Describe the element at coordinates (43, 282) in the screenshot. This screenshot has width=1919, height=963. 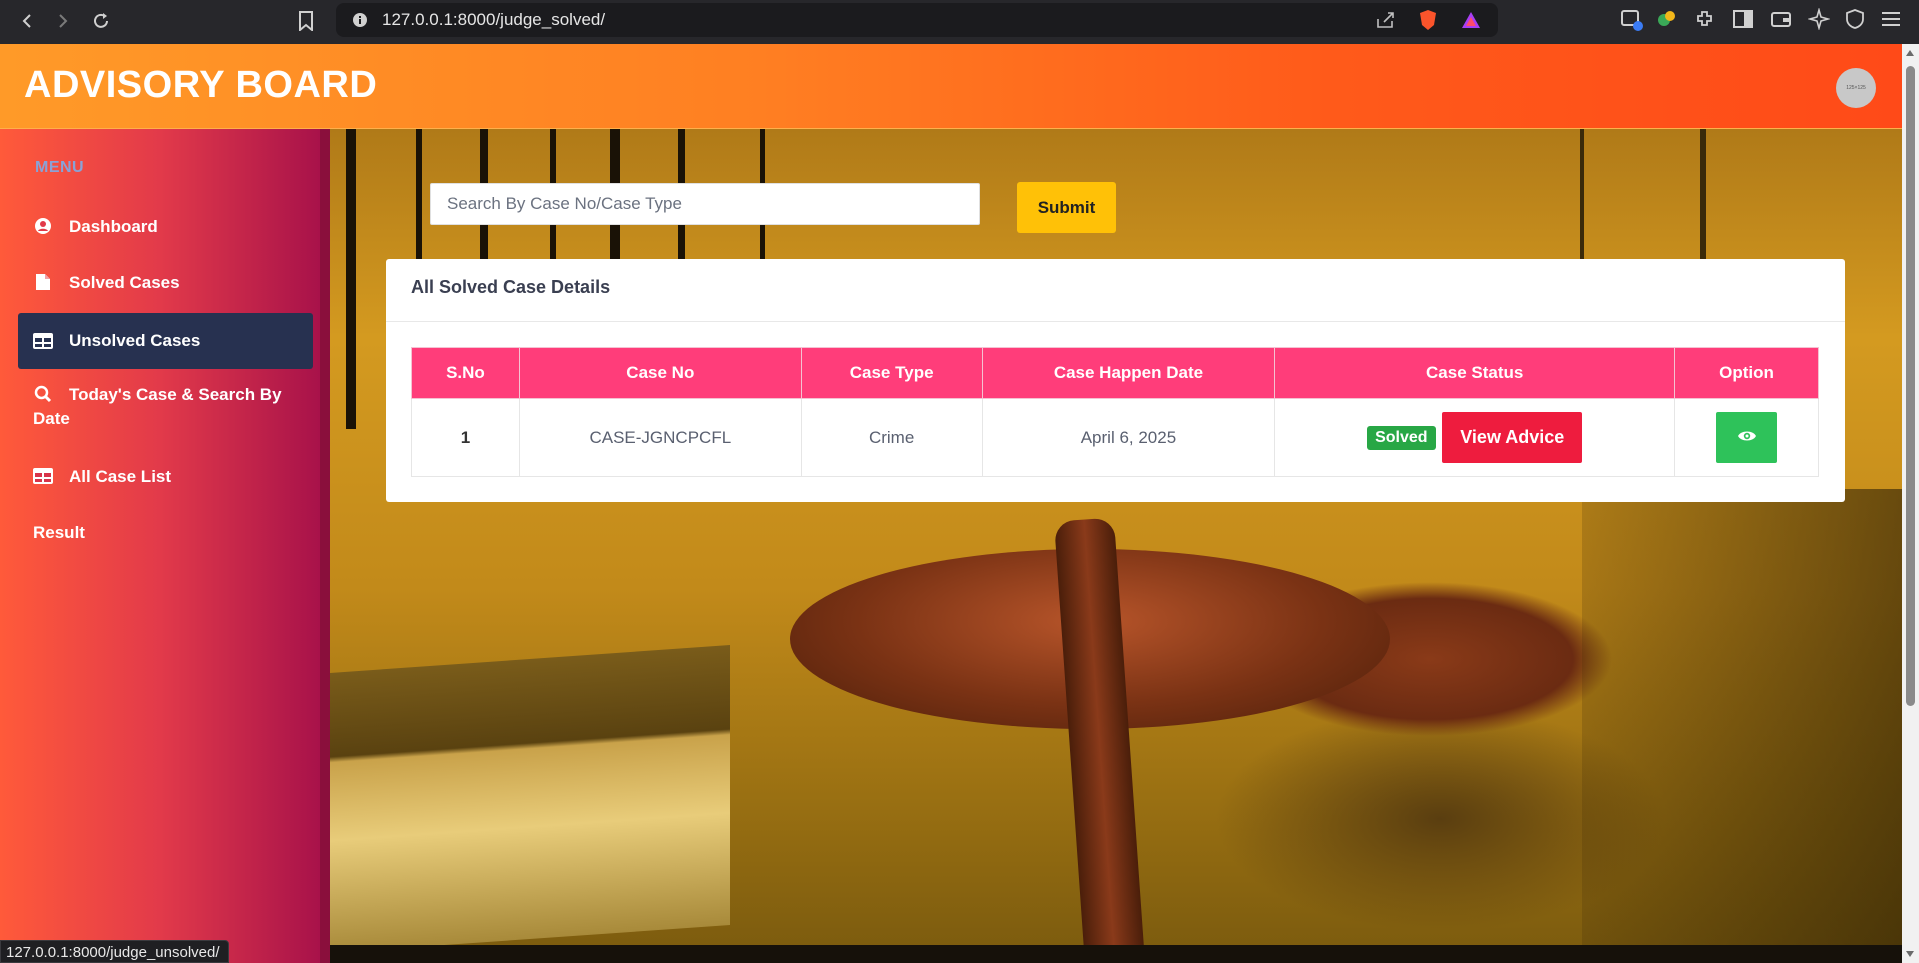
I see `file-icon` at that location.